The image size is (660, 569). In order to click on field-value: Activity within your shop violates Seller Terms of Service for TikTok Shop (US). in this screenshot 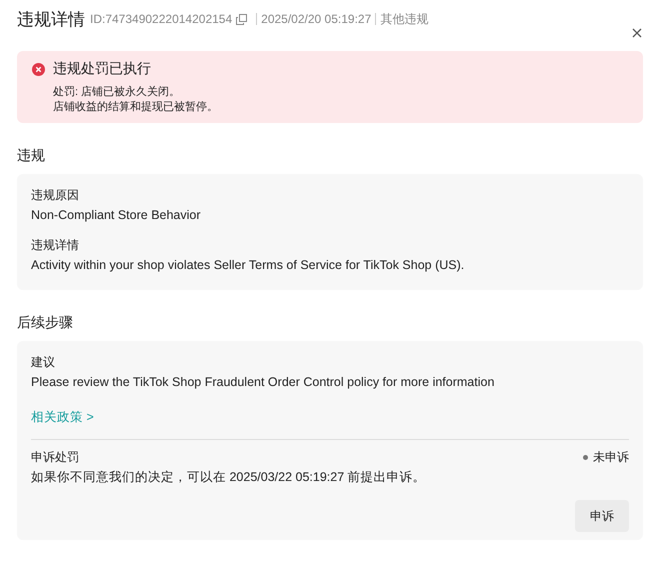, I will do `click(248, 265)`.